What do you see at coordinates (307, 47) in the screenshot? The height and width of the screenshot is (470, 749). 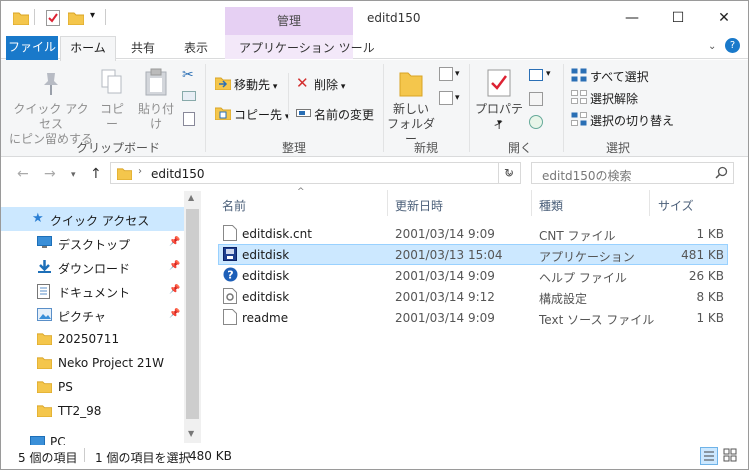 I see `tab-application-tools: アプリケーション ツール` at bounding box center [307, 47].